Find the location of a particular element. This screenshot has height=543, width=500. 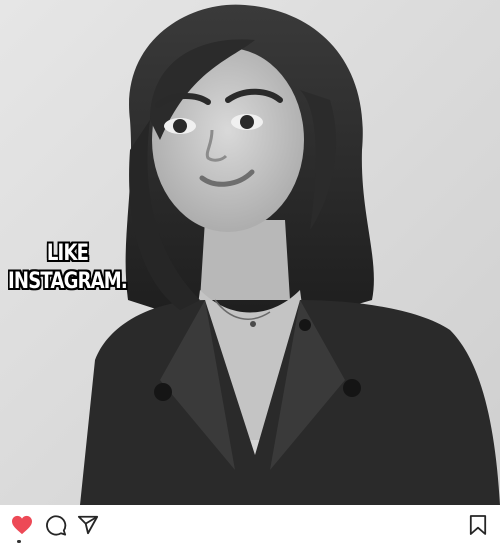

comment-button is located at coordinates (56, 525).